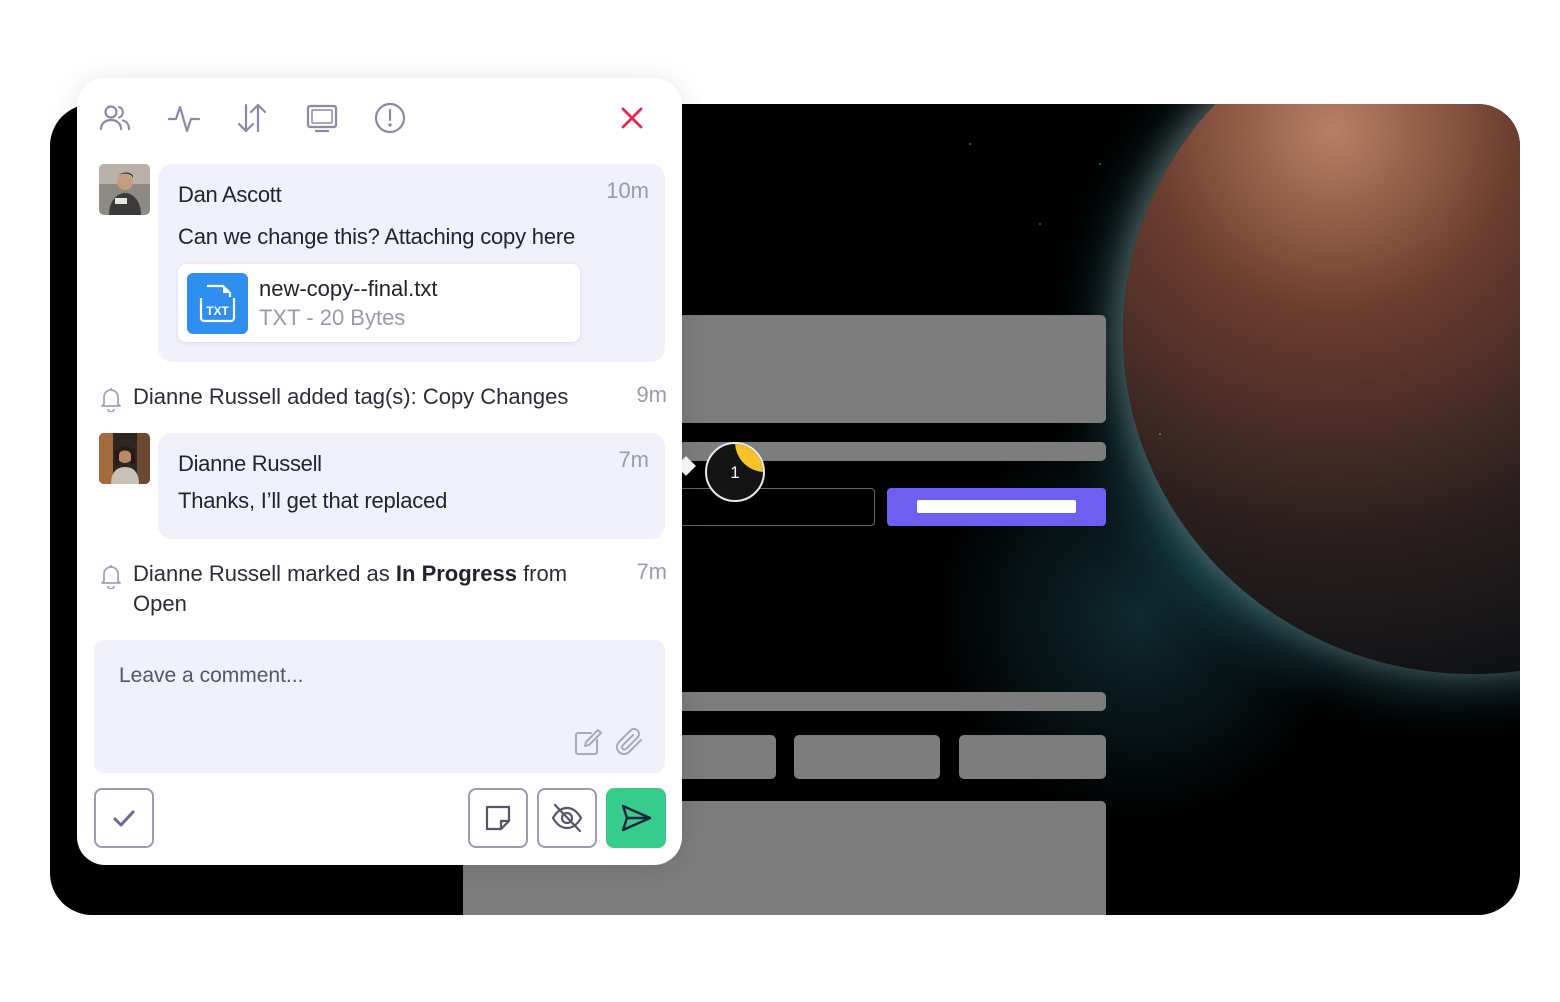 Image resolution: width=1560 pixels, height=1002 pixels. I want to click on panel-toolbar, so click(379, 120).